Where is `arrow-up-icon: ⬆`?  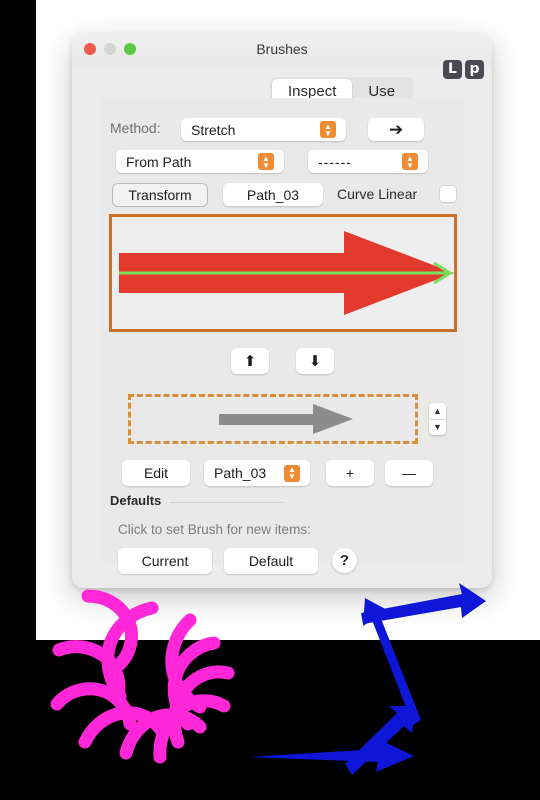
arrow-up-icon: ⬆ is located at coordinates (250, 361).